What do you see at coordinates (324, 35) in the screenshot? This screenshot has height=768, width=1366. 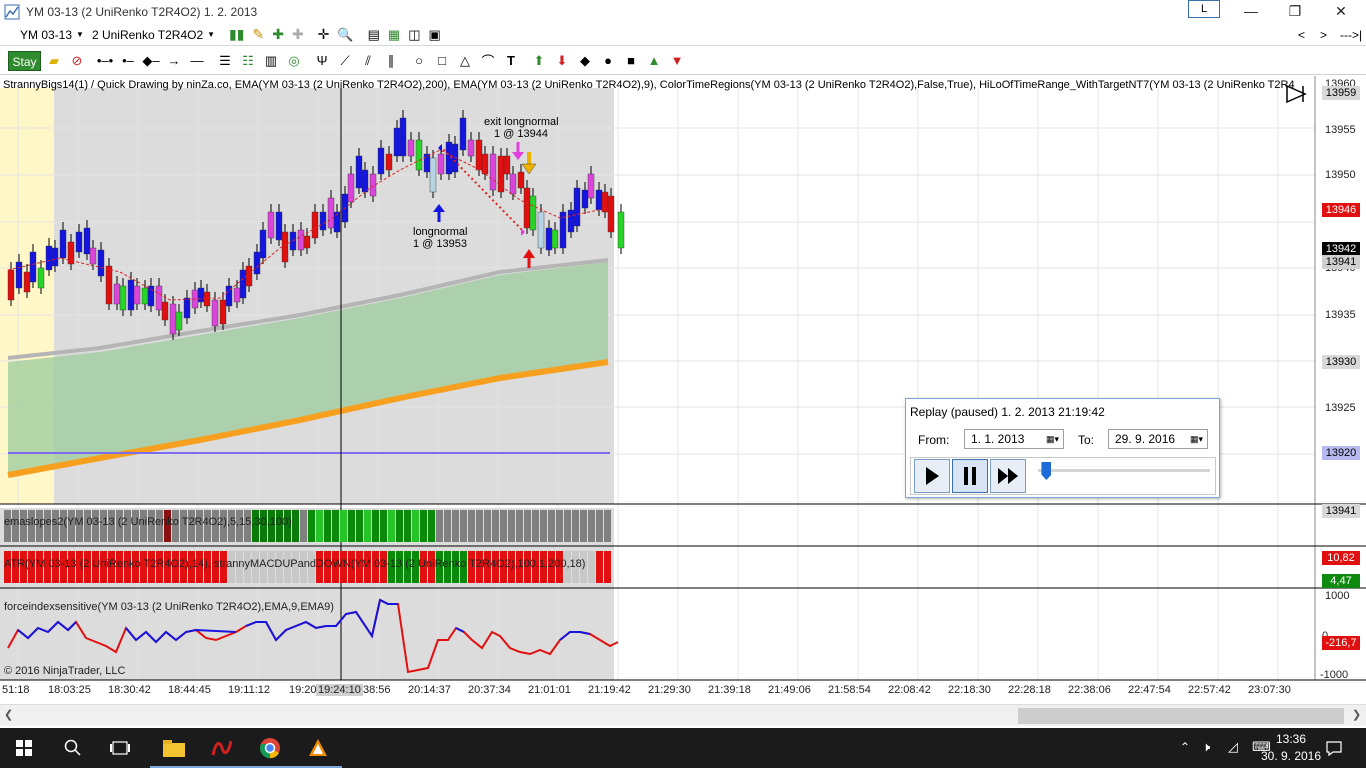 I see `crosshair-button: ✛` at bounding box center [324, 35].